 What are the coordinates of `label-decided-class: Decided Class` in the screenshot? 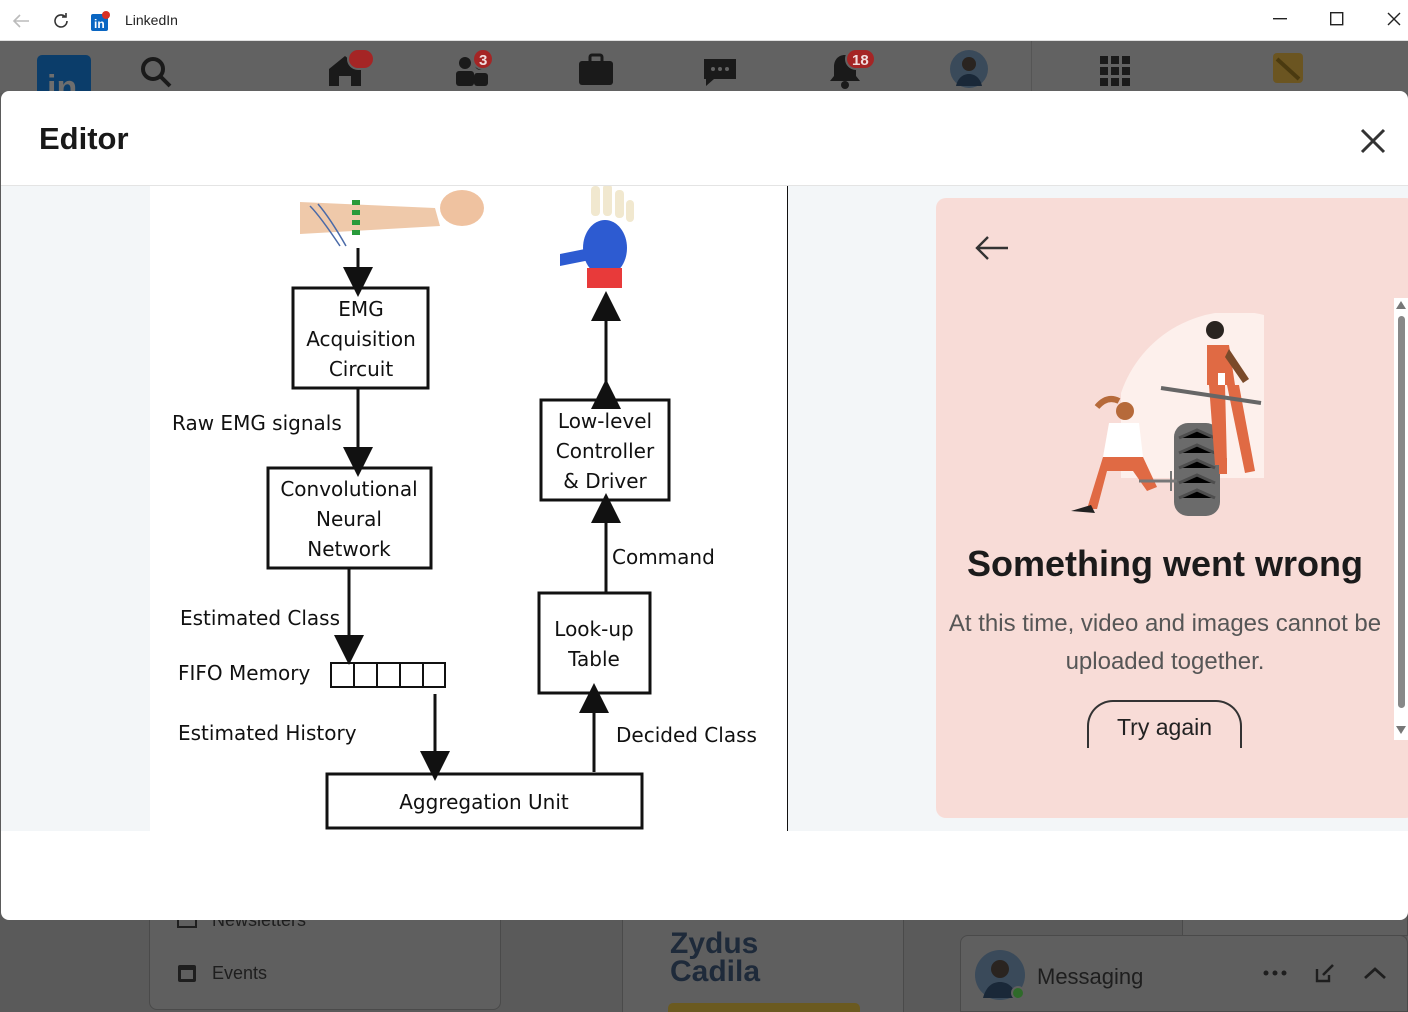 It's located at (686, 735).